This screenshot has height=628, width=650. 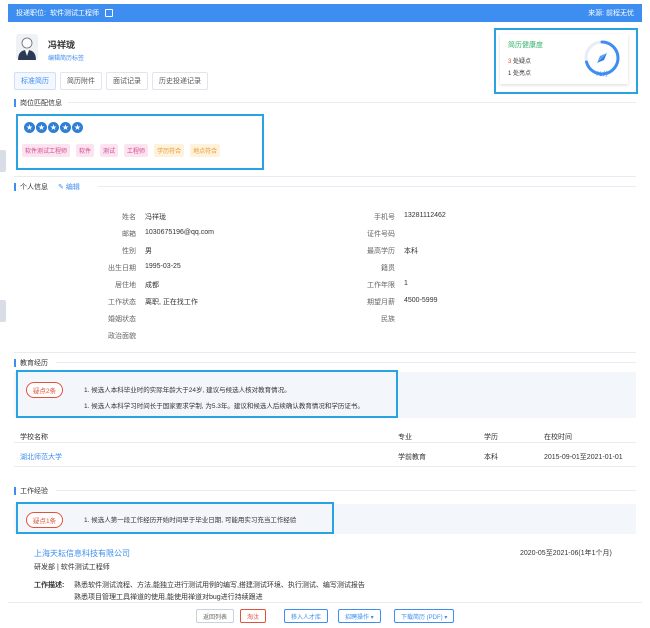 I want to click on info-label: 居住地, so click(x=125, y=285).